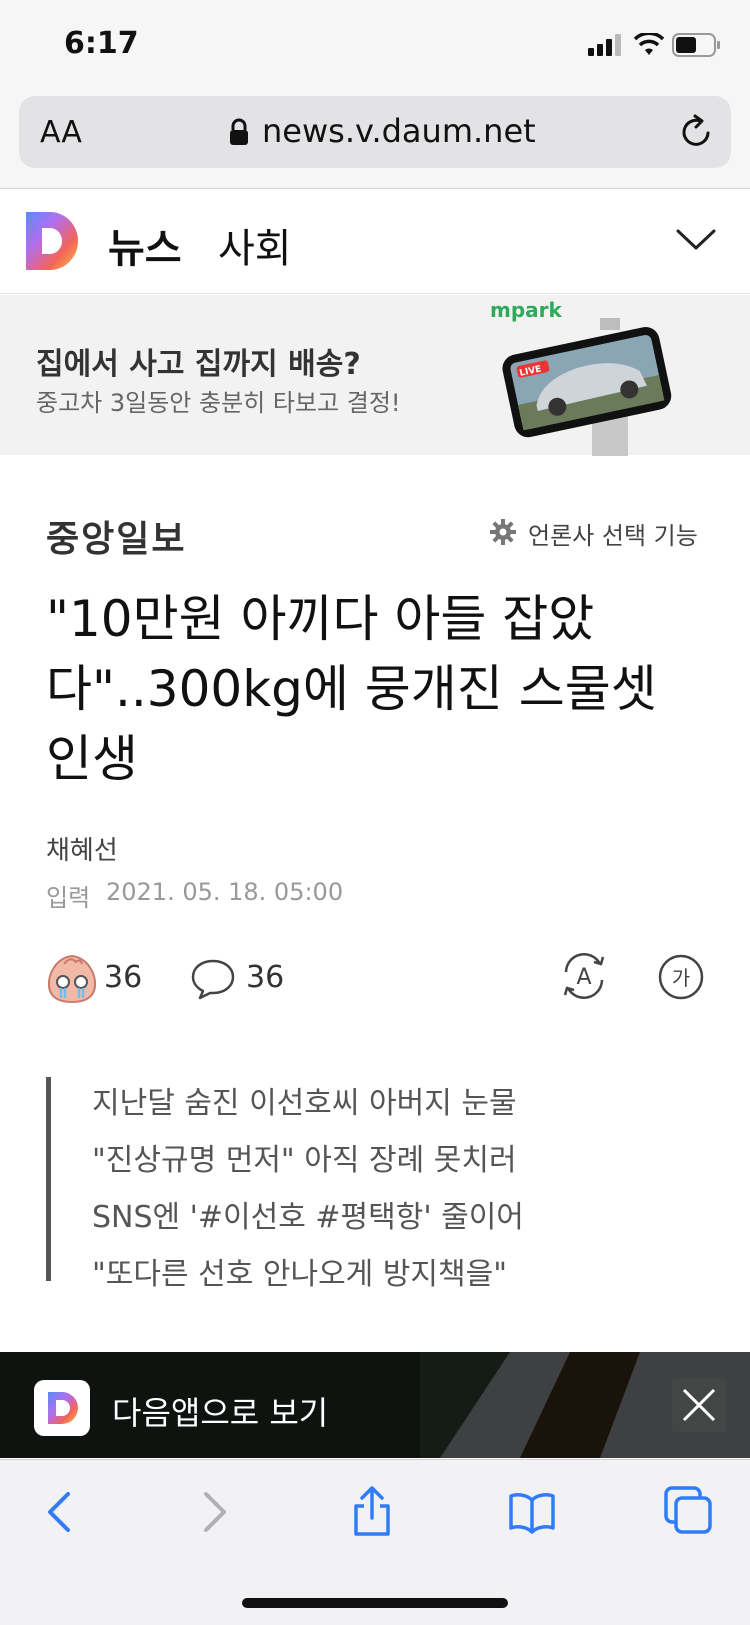 This screenshot has width=750, height=1625. I want to click on reload-icon, so click(696, 132).